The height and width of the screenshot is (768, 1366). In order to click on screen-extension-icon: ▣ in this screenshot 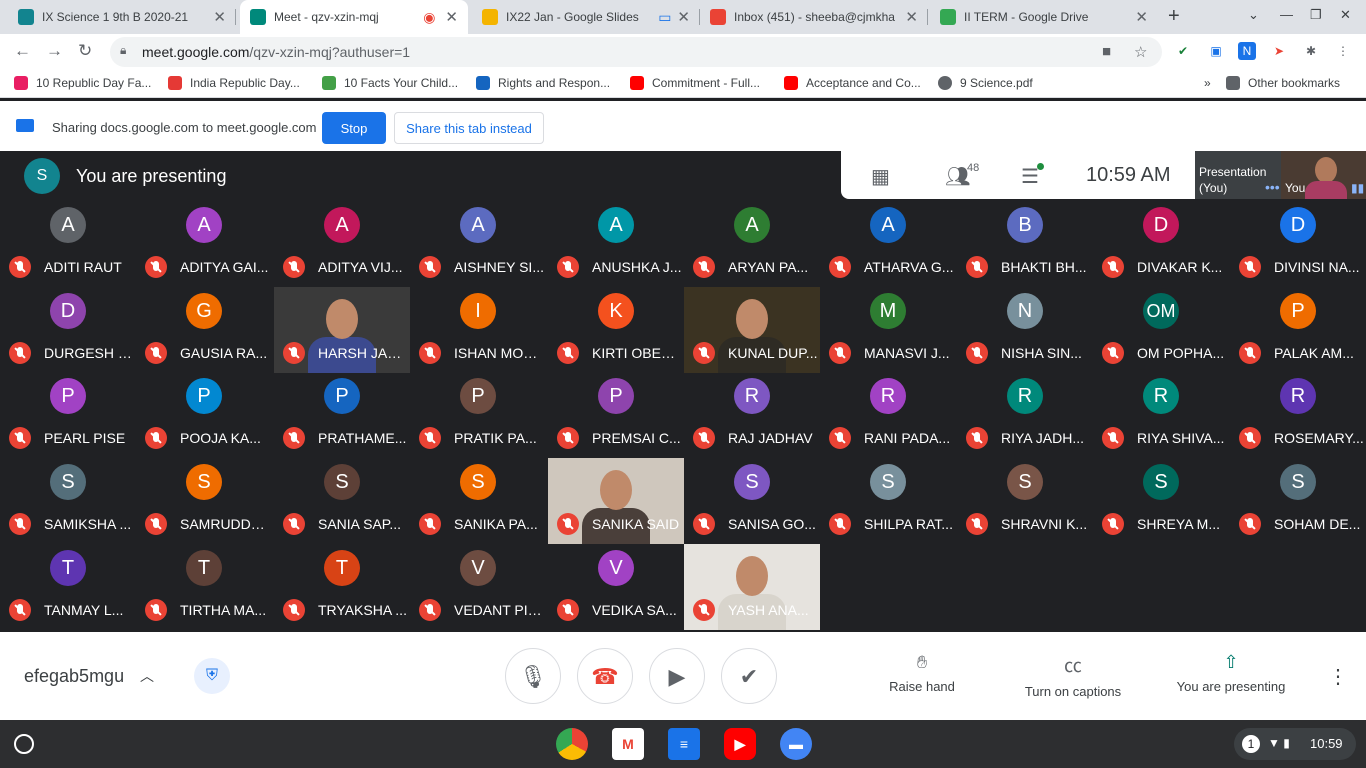, I will do `click(1216, 51)`.